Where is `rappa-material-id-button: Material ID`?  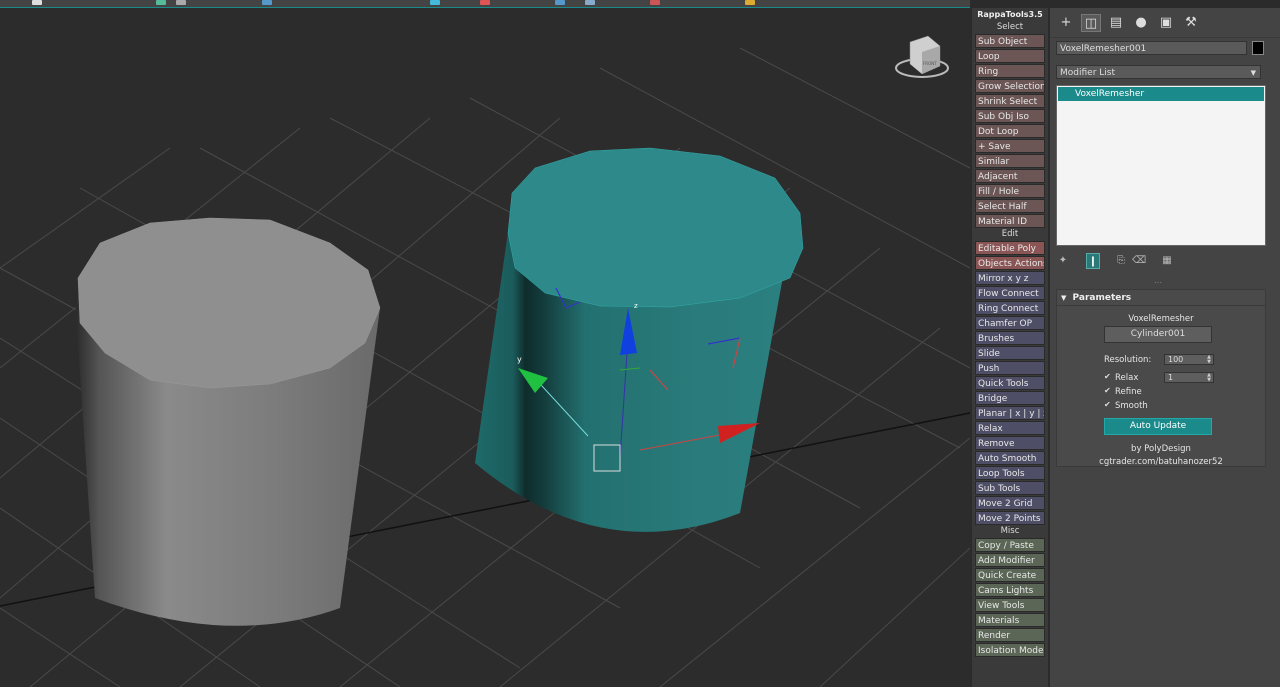
rappa-material-id-button: Material ID is located at coordinates (1010, 221).